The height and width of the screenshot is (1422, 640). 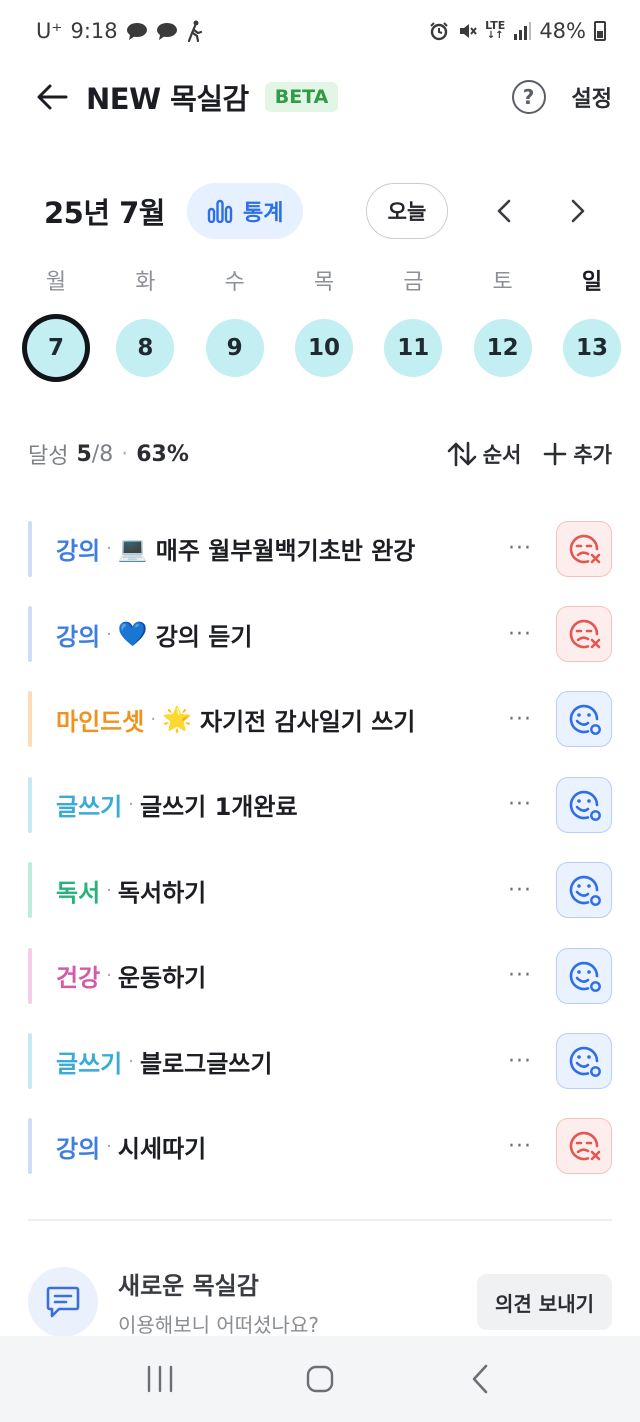 What do you see at coordinates (30, 719) in the screenshot?
I see `category-color-bar` at bounding box center [30, 719].